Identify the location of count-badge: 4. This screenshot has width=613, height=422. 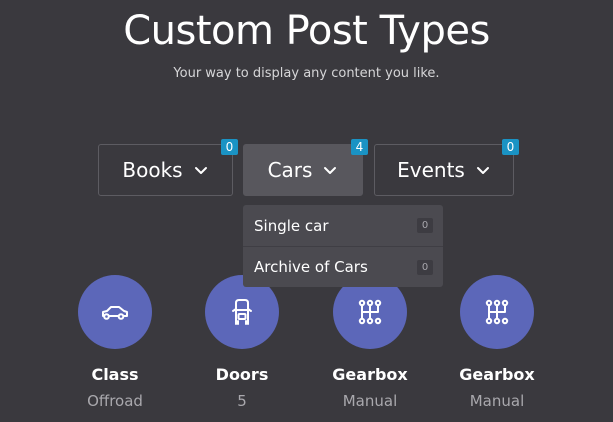
(359, 147).